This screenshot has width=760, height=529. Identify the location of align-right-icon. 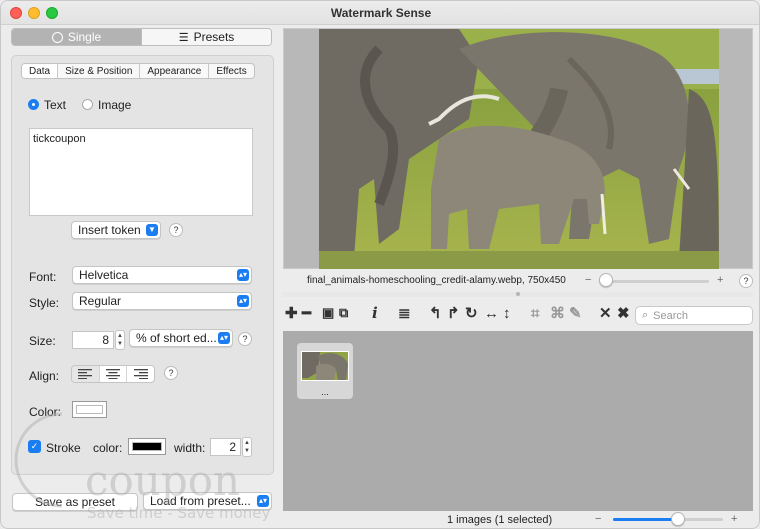
(140, 374).